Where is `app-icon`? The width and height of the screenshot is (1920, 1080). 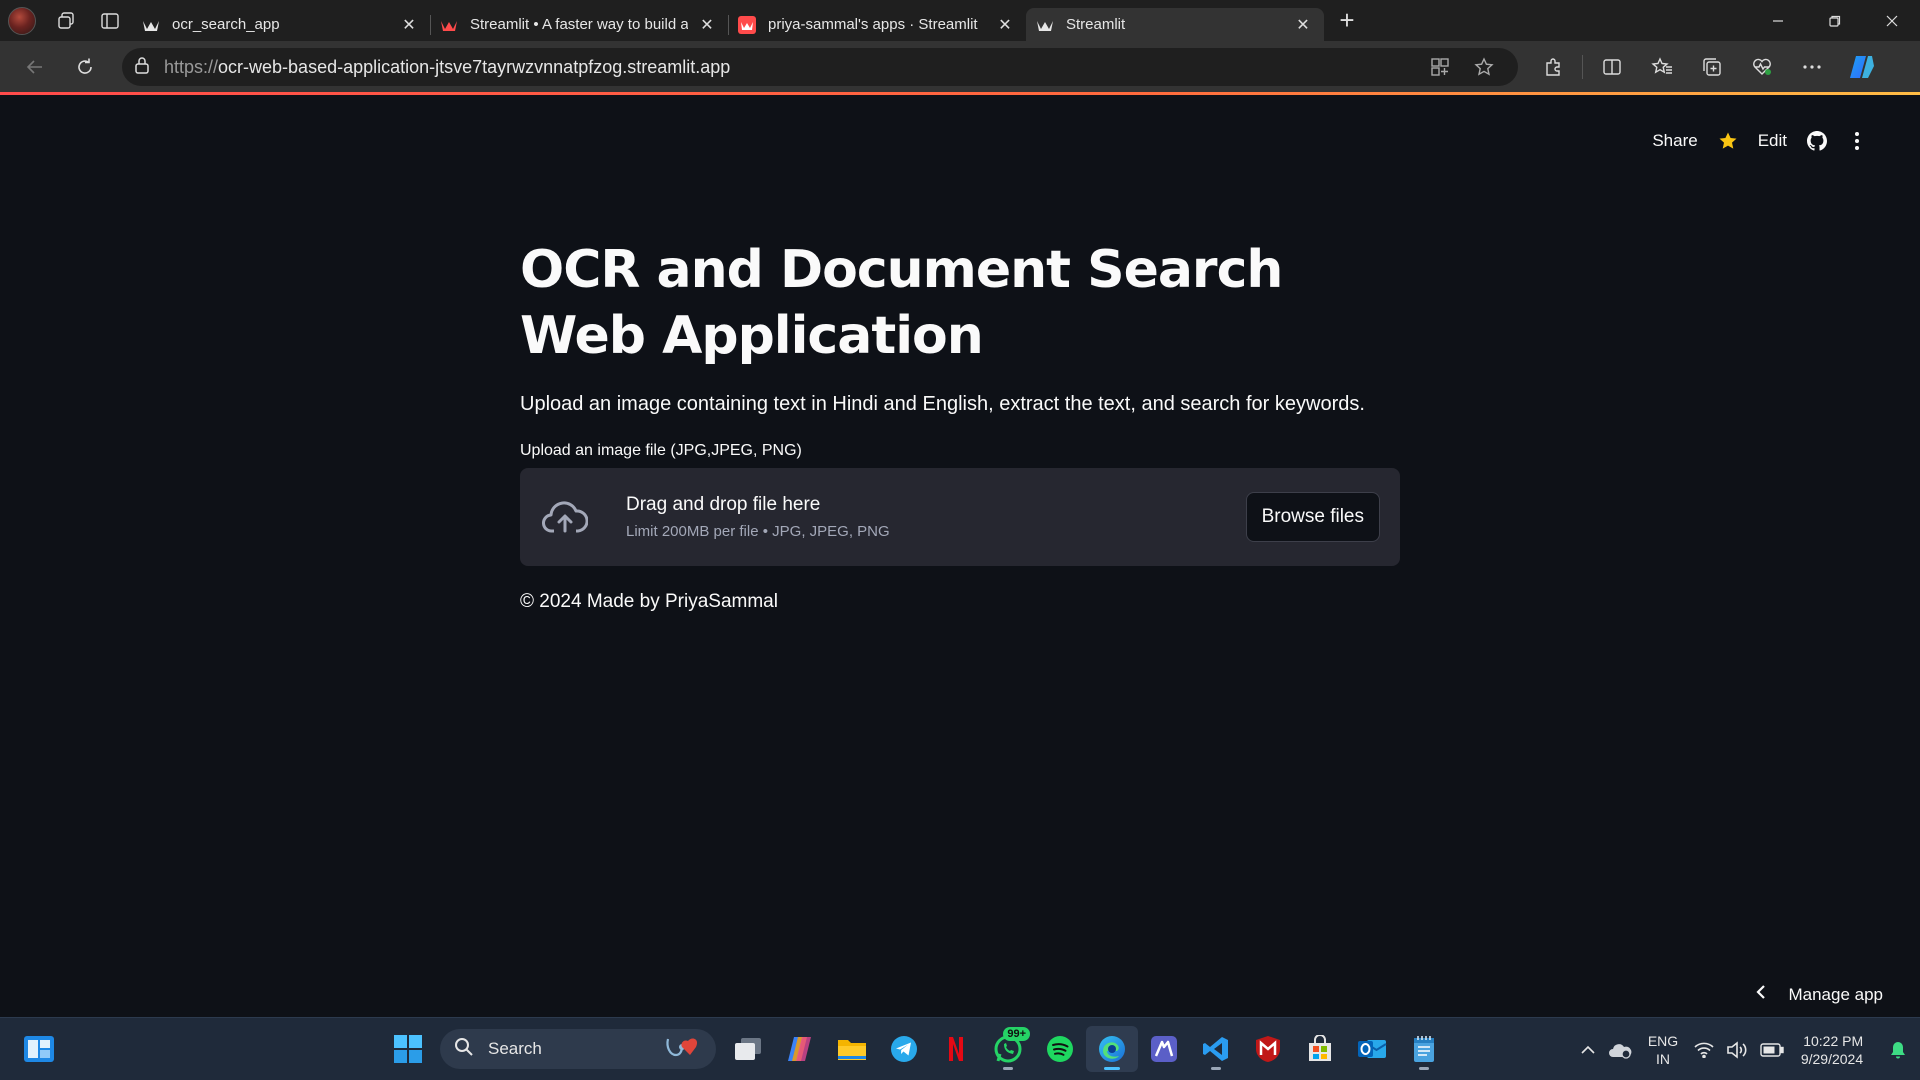 app-icon is located at coordinates (1164, 1049).